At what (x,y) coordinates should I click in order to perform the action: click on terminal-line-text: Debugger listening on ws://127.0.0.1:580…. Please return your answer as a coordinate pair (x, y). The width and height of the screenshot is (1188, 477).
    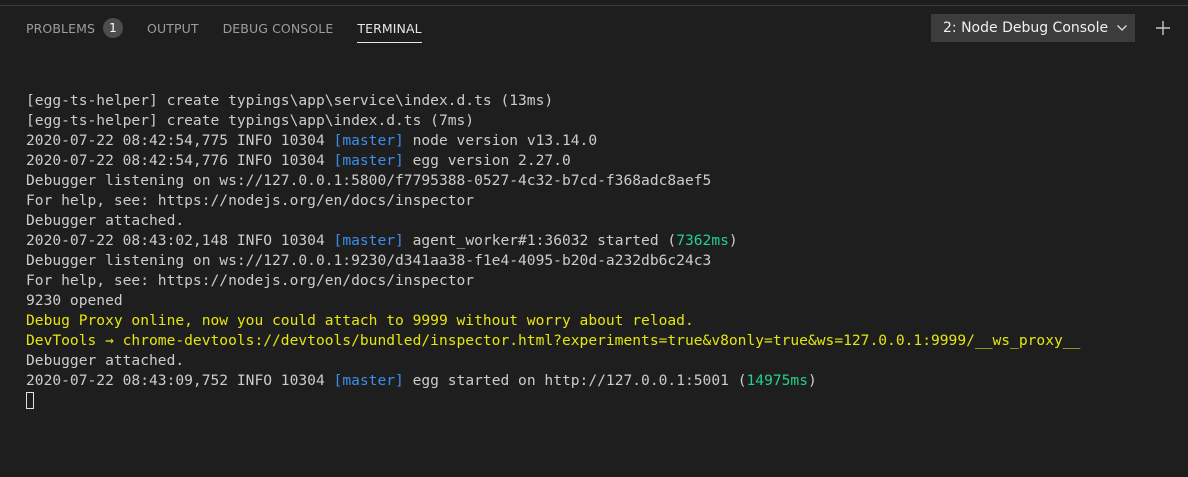
    Looking at the image, I should click on (369, 180).